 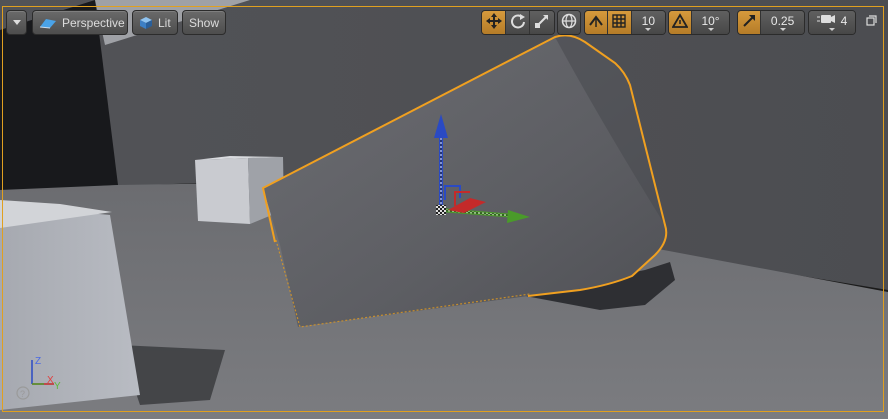 I want to click on scale-snap-toggle, so click(x=750, y=22).